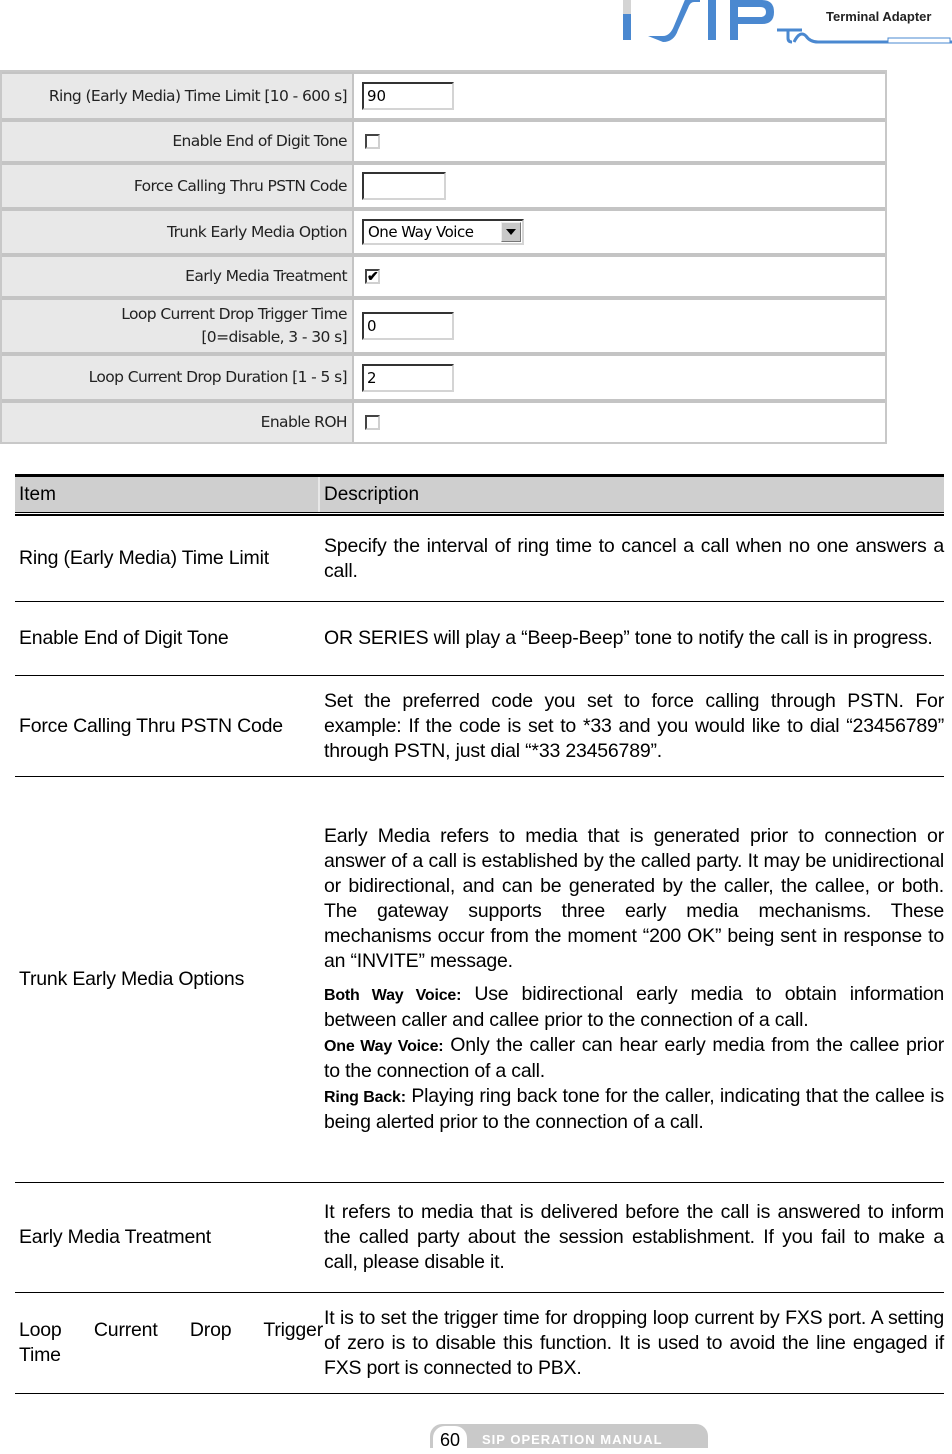 The height and width of the screenshot is (1454, 952). What do you see at coordinates (151, 725) in the screenshot?
I see `row-item: Force Calling Thru PSTN Code` at bounding box center [151, 725].